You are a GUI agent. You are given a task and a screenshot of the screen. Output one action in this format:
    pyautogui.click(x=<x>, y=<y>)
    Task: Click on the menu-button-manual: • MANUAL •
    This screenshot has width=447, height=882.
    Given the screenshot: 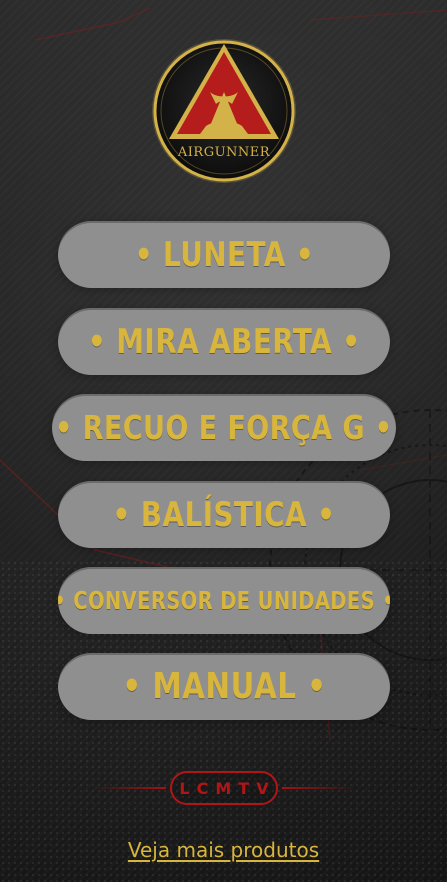 What is the action you would take?
    pyautogui.click(x=224, y=686)
    